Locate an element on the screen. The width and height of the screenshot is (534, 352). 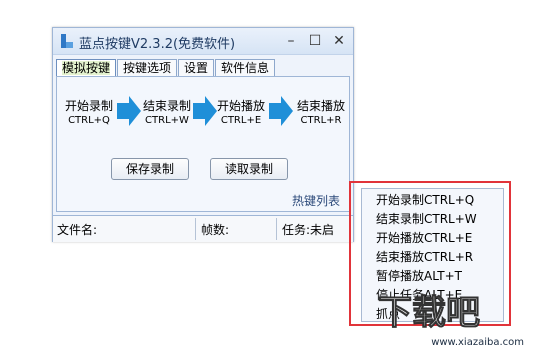
tab-key-options: 按键选项 is located at coordinates (147, 68).